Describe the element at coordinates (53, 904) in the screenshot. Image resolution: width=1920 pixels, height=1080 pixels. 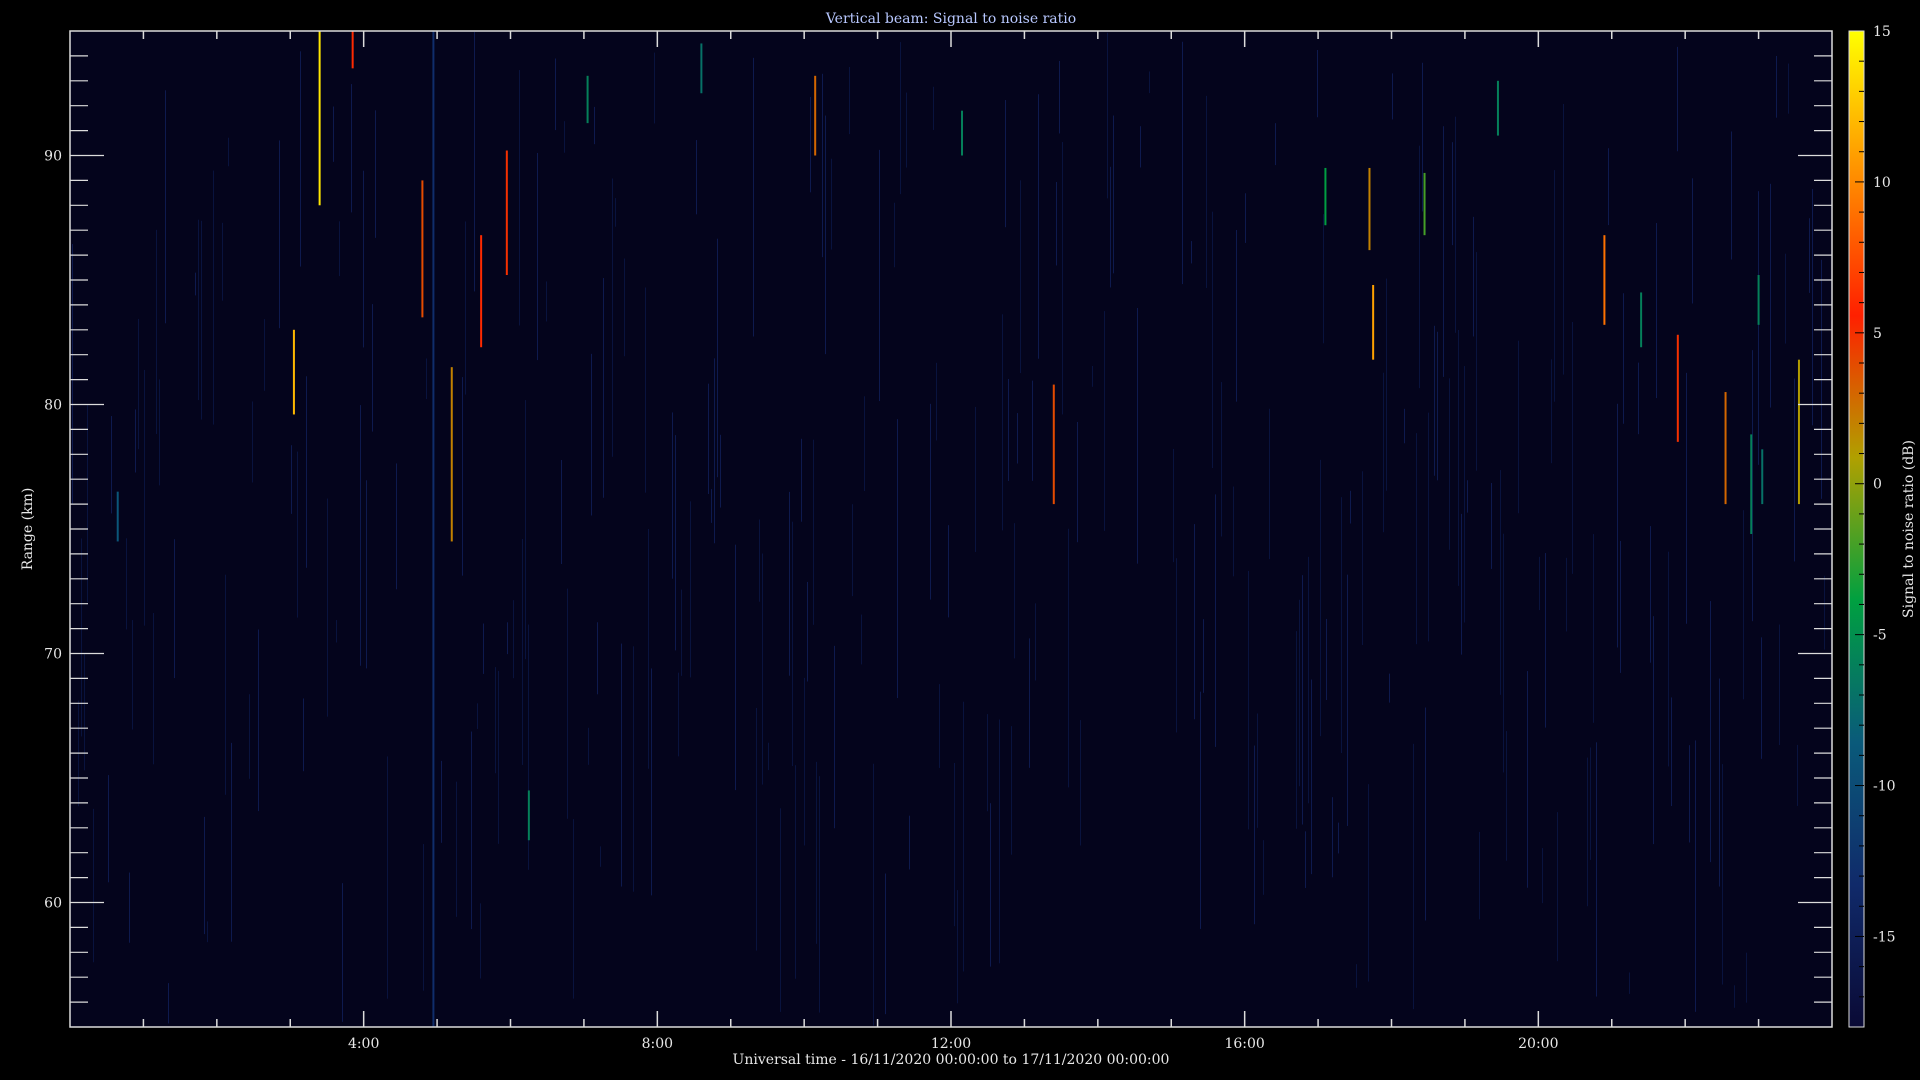
I see `y-tick-label: 60` at that location.